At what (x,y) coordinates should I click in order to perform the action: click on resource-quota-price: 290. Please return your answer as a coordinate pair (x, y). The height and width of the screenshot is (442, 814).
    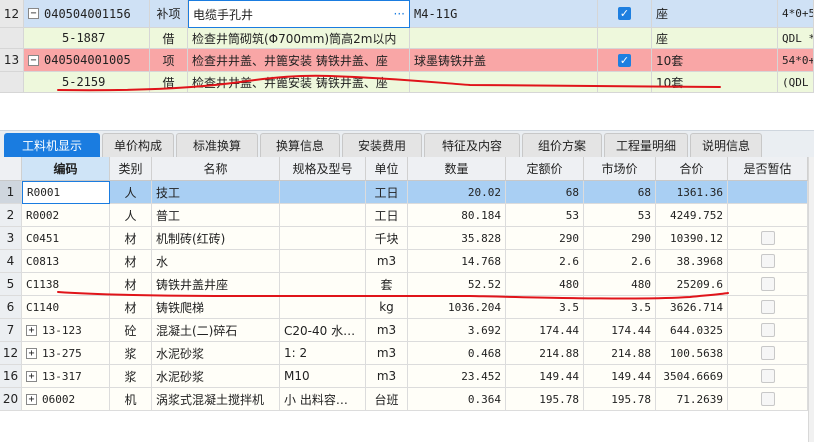
    Looking at the image, I should click on (545, 238).